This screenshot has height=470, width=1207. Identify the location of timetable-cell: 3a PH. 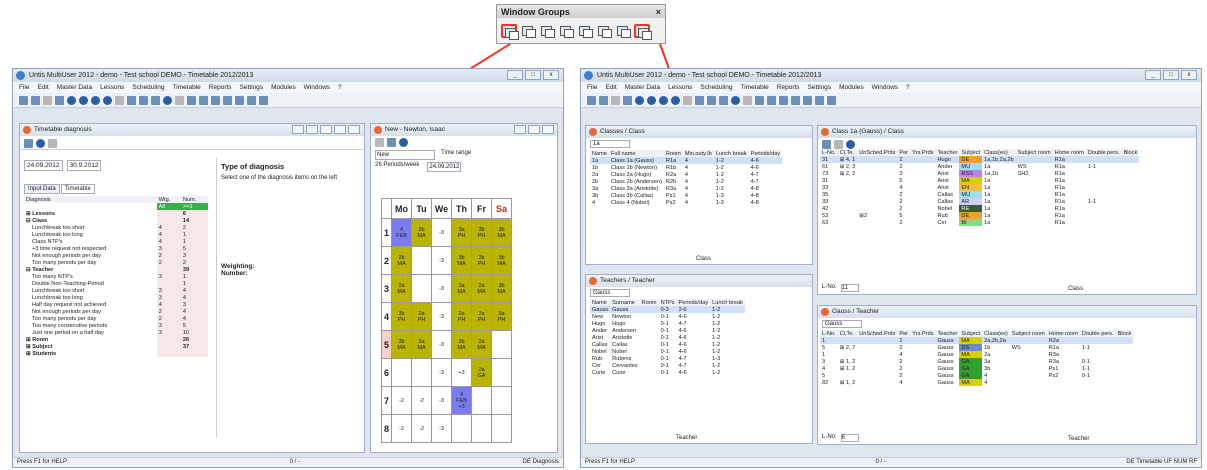
(462, 232).